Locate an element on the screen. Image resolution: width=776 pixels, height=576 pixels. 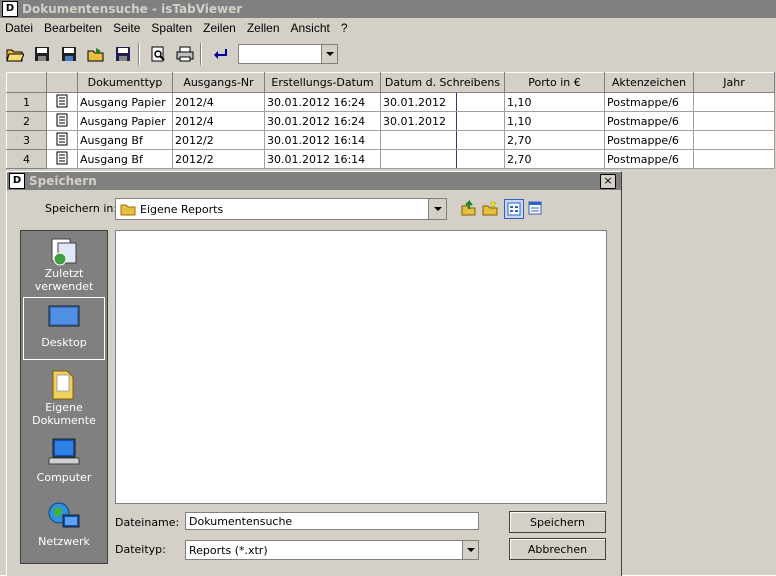
place-desktop: Desktop is located at coordinates (64, 328).